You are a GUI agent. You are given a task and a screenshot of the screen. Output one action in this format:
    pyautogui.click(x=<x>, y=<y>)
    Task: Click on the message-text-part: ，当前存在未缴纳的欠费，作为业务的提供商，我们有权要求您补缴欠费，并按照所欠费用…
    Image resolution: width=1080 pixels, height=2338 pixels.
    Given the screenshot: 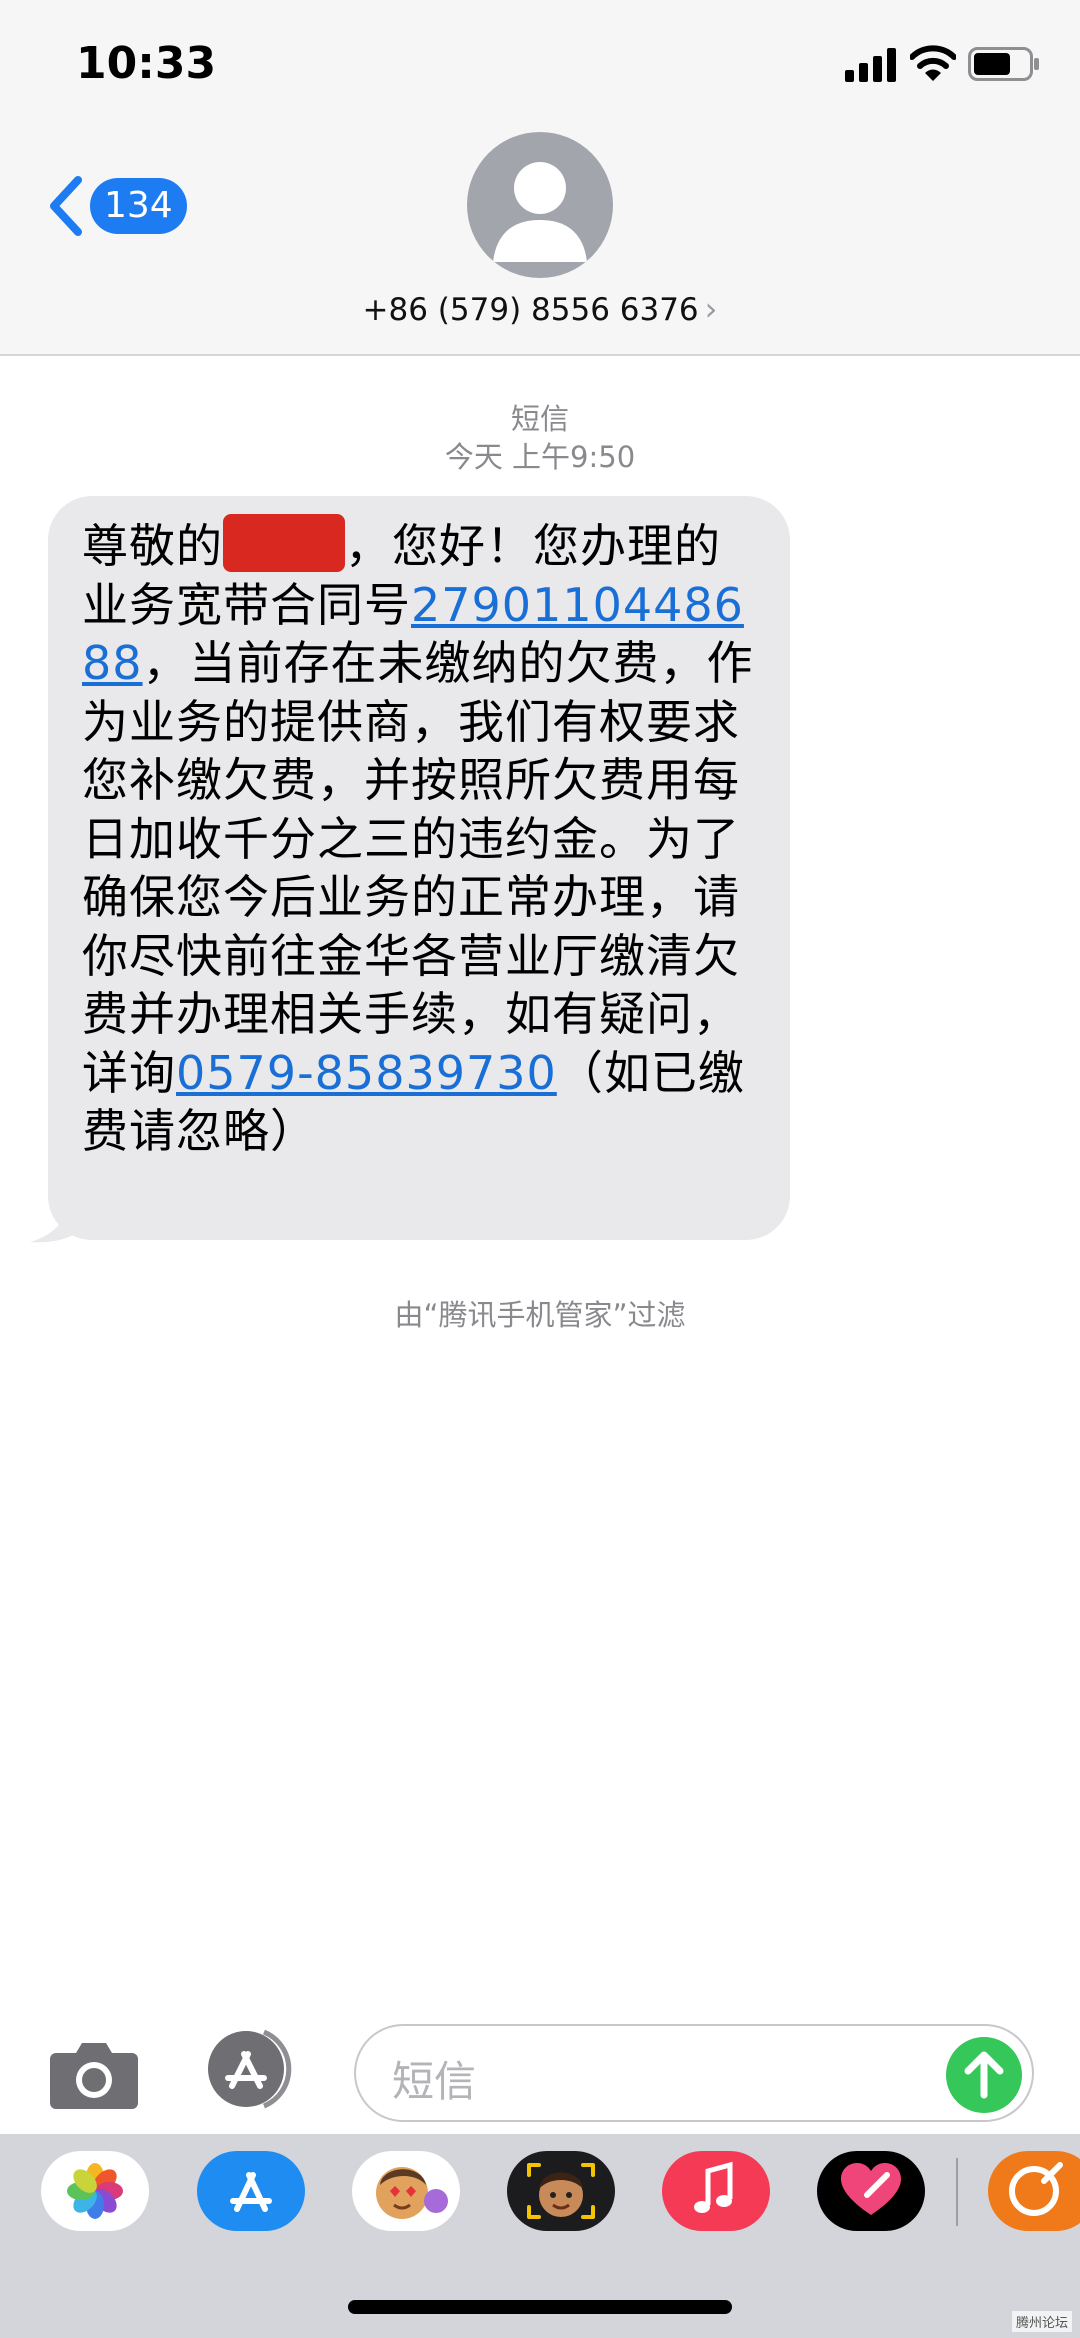 What is the action you would take?
    pyautogui.click(x=418, y=868)
    